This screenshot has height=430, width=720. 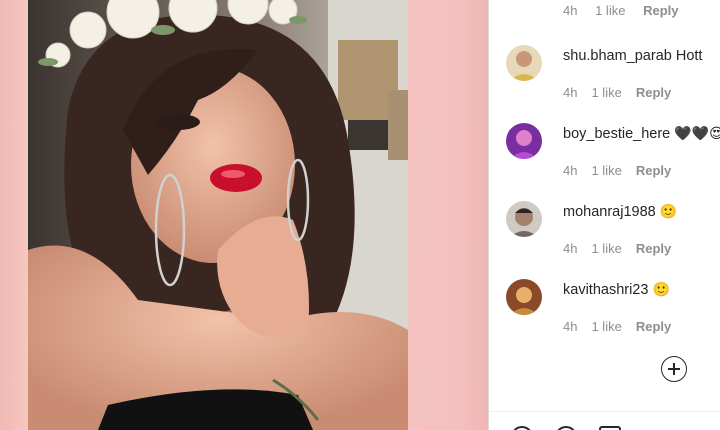 What do you see at coordinates (605, 290) in the screenshot?
I see `comment-username: kavithashri23` at bounding box center [605, 290].